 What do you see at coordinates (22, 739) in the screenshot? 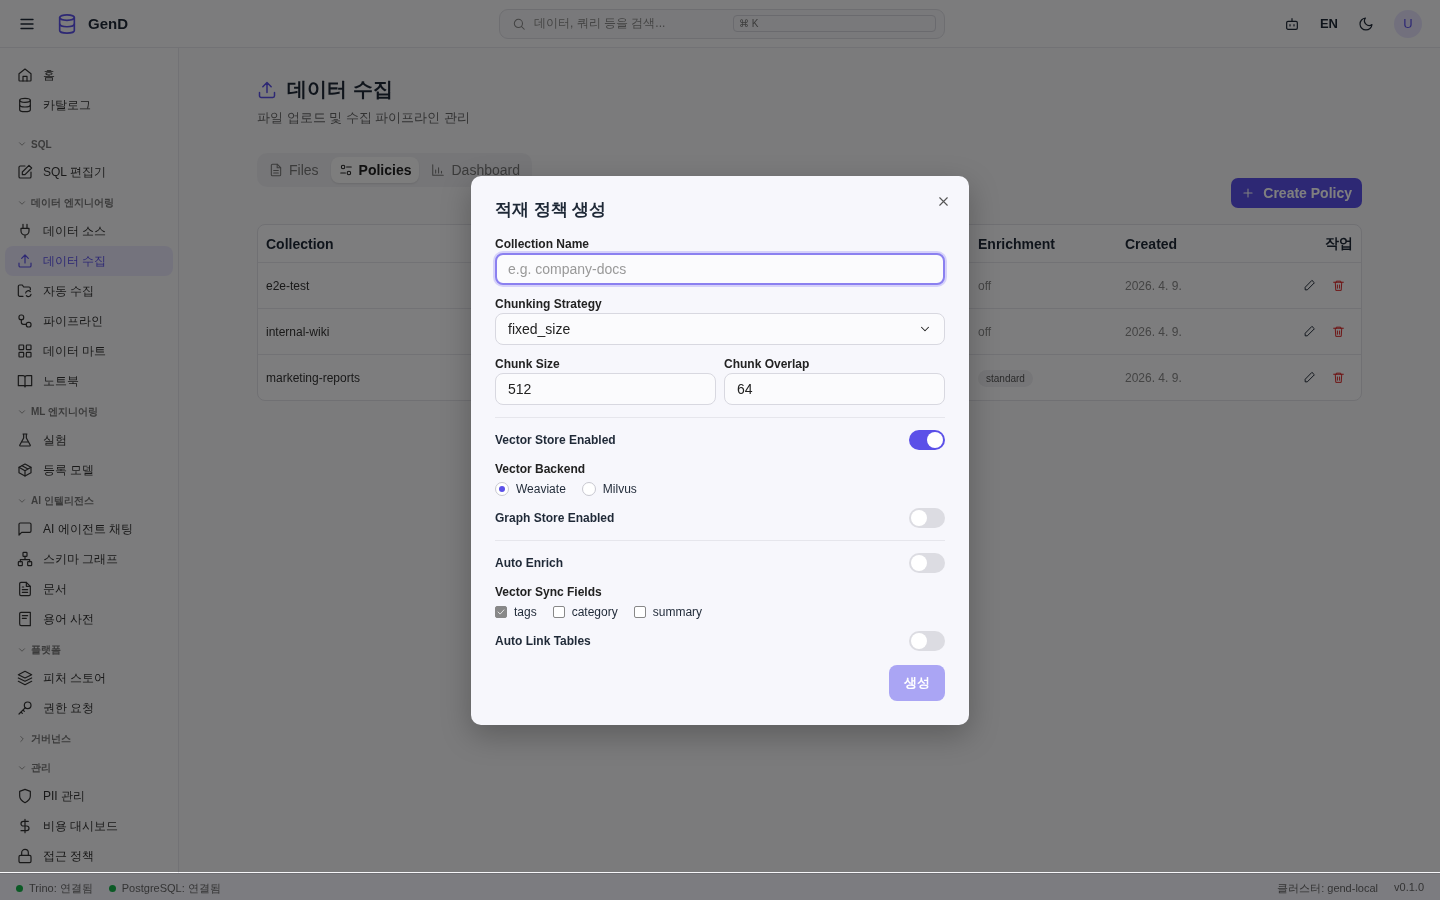
I see `chevron-right-icon` at bounding box center [22, 739].